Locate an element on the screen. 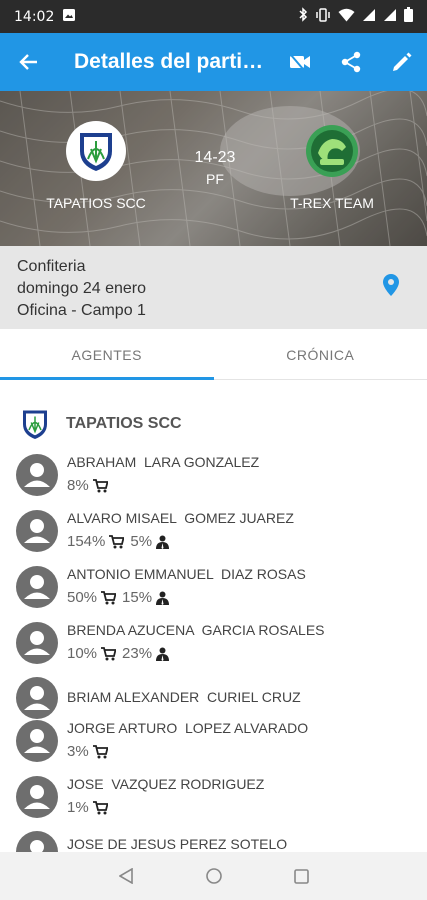 The image size is (427, 900). share-icon is located at coordinates (350, 62).